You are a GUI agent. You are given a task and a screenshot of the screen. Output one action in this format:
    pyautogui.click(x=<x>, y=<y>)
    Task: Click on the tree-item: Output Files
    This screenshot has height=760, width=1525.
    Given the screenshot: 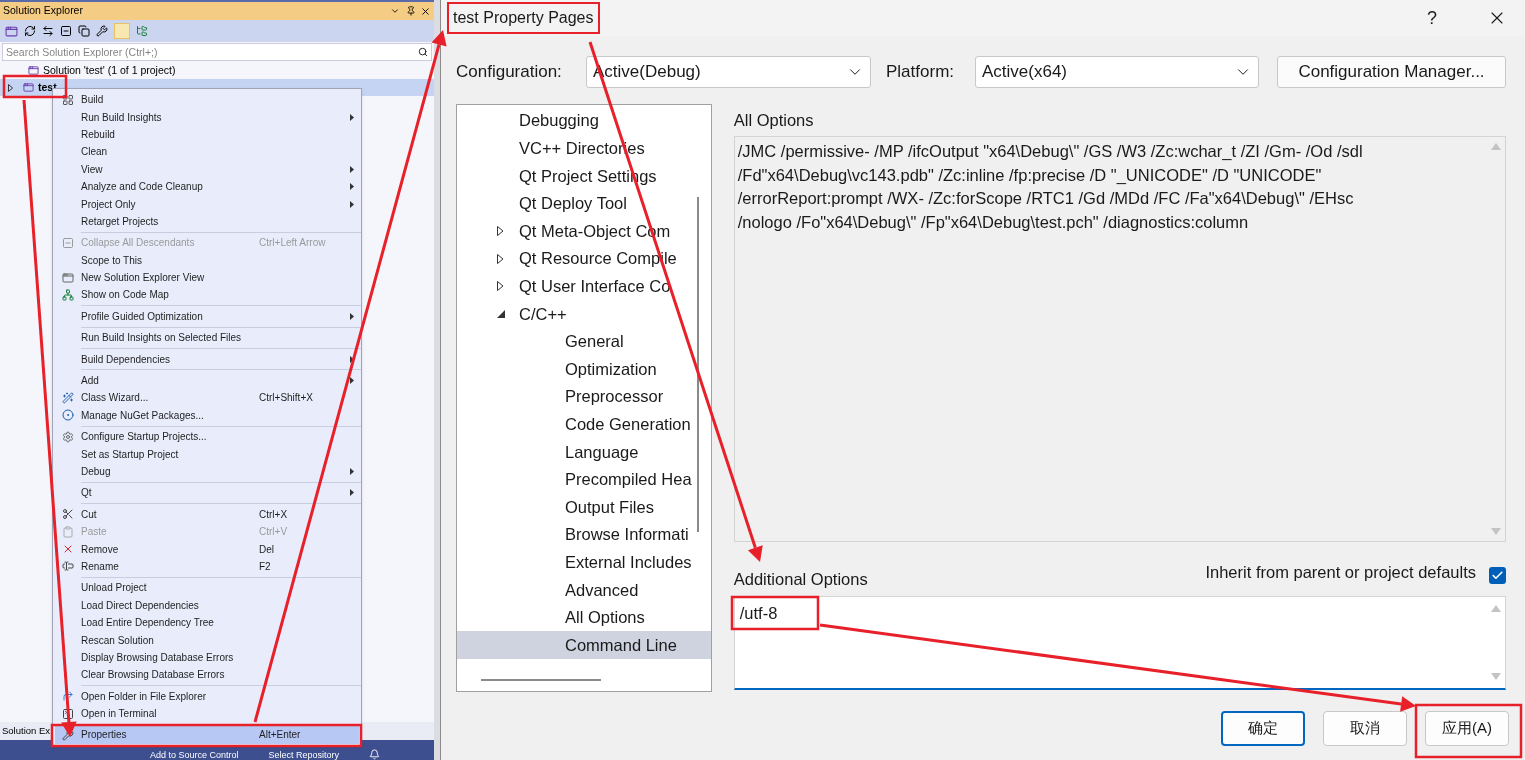 What is the action you would take?
    pyautogui.click(x=584, y=507)
    